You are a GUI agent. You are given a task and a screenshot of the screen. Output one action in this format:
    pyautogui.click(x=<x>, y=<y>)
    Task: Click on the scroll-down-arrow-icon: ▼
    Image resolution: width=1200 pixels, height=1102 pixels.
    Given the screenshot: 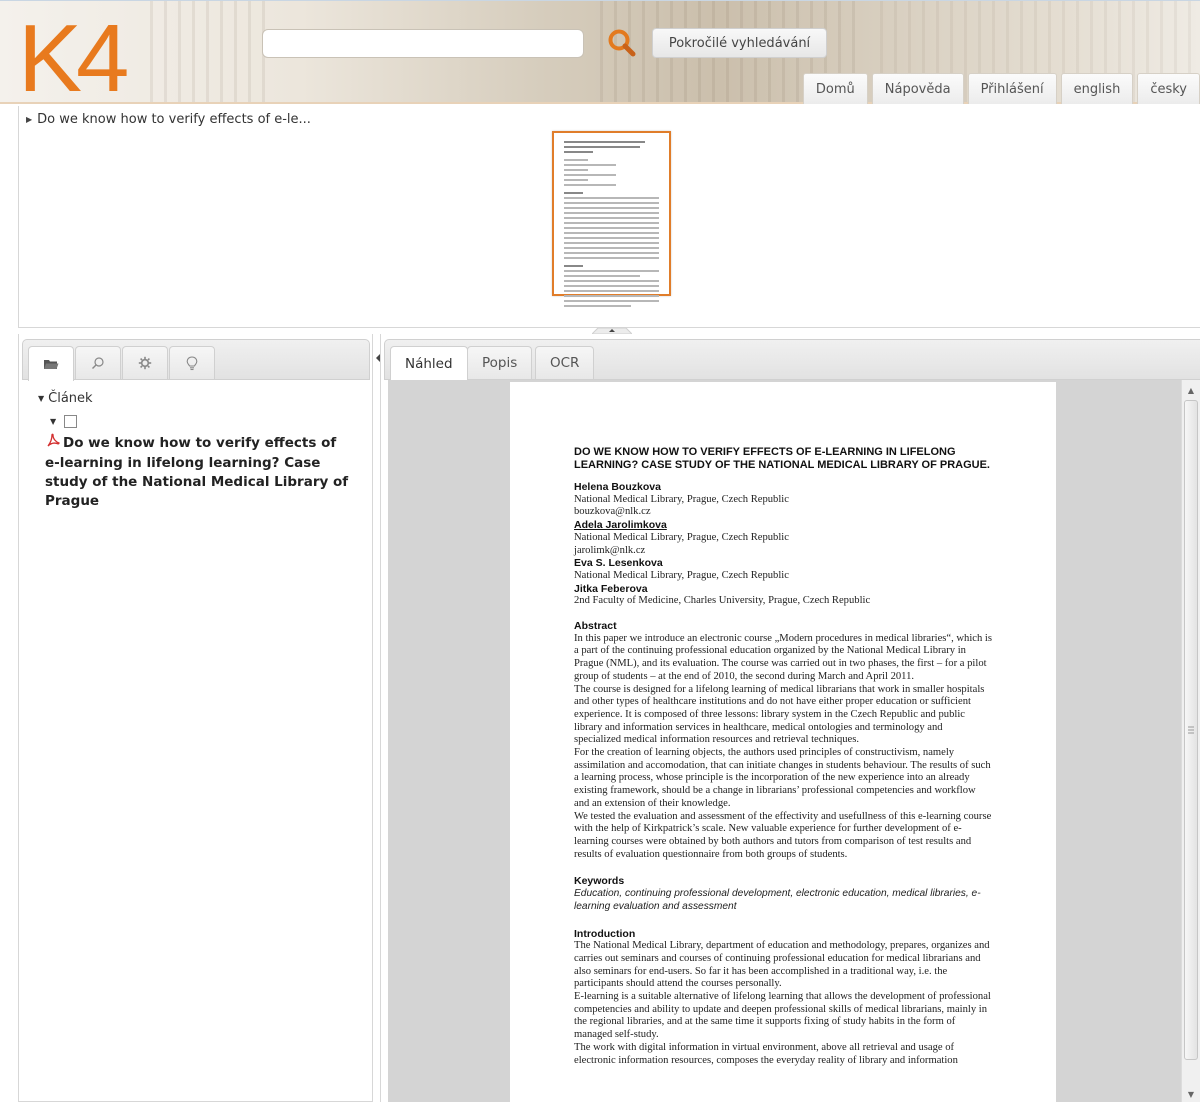 What is the action you would take?
    pyautogui.click(x=1191, y=1094)
    